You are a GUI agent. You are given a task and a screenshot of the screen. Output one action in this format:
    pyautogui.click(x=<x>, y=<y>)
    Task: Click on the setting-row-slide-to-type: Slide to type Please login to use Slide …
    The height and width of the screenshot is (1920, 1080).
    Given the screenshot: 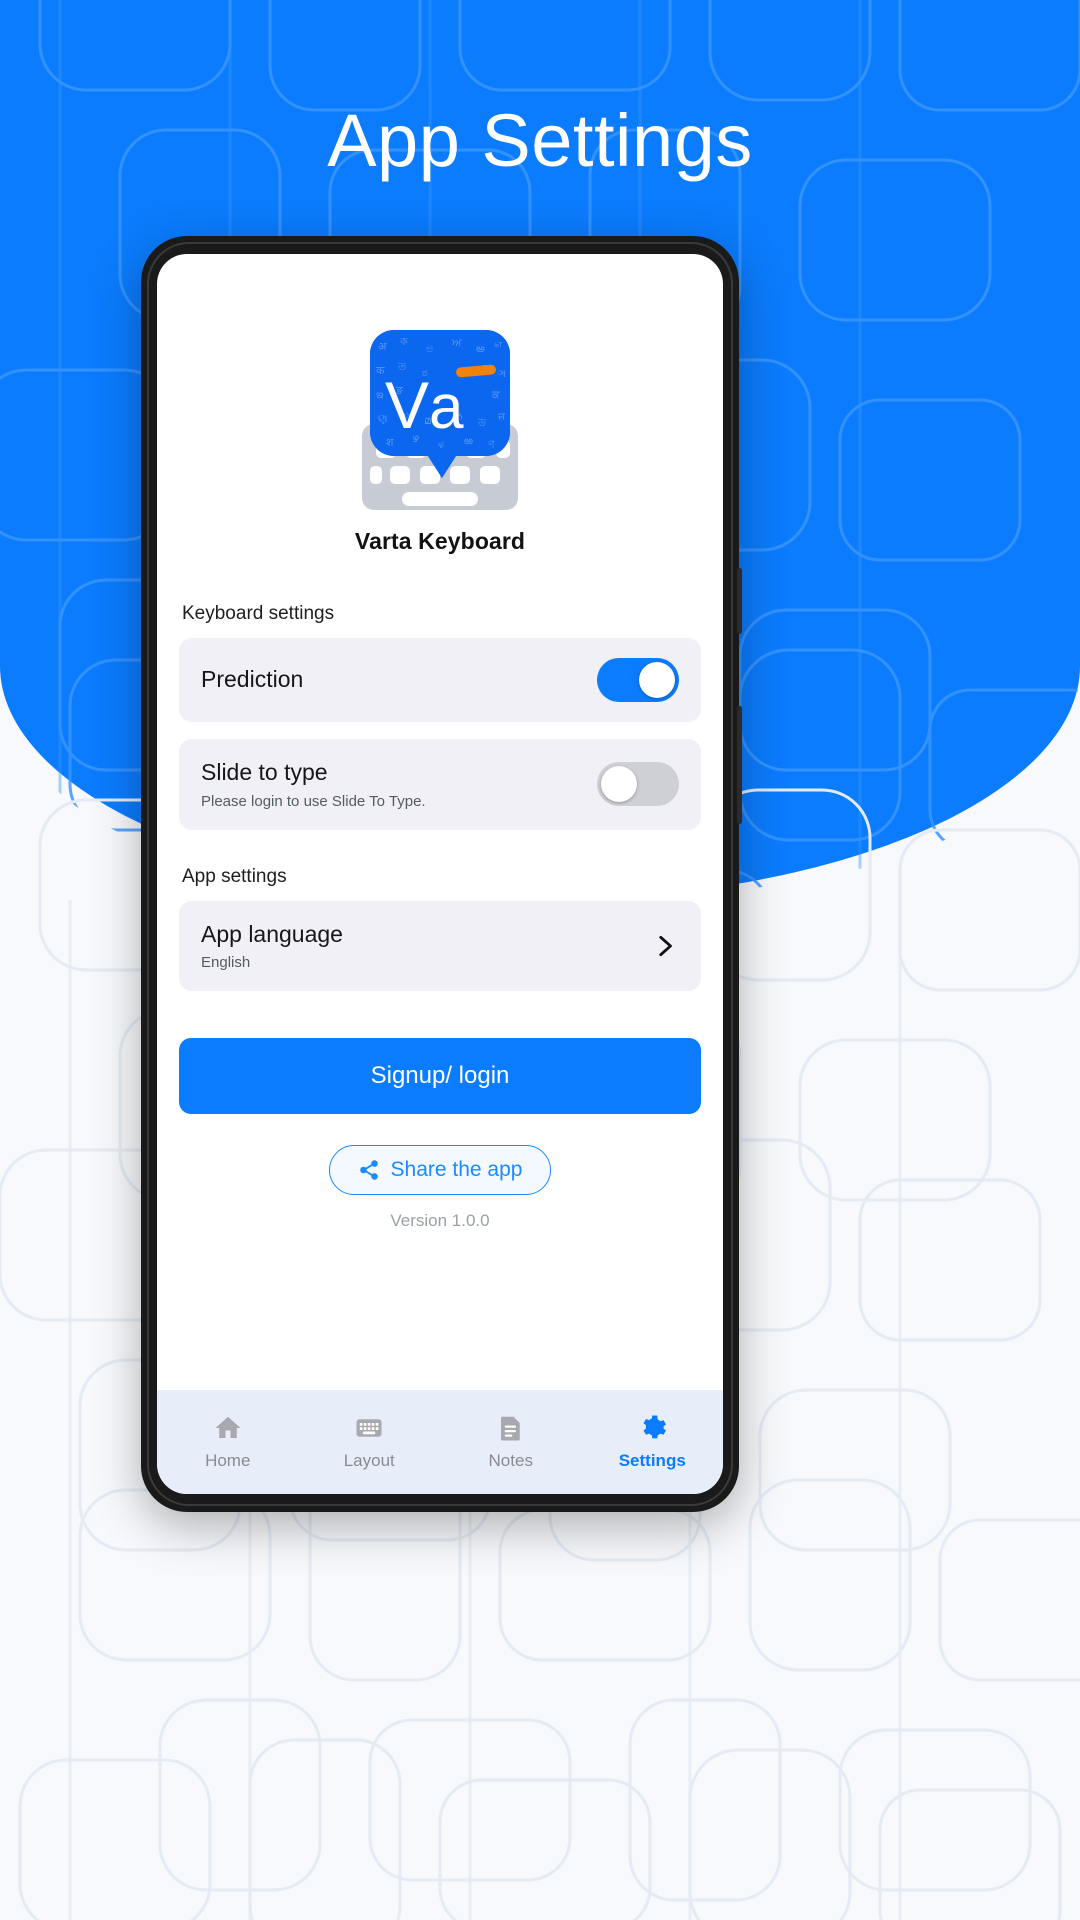 What is the action you would take?
    pyautogui.click(x=440, y=784)
    